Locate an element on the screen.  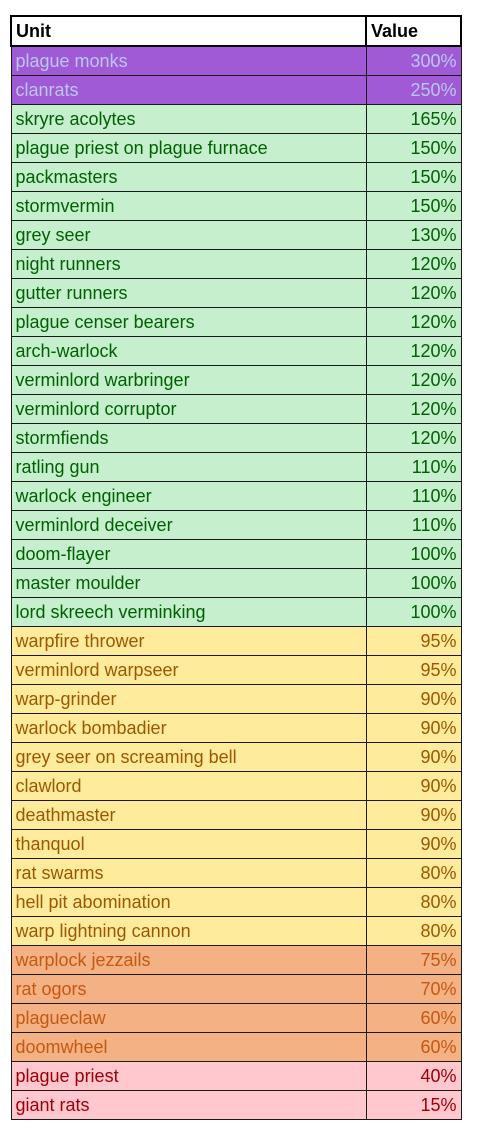
table-row: verminlord deceiver 110% is located at coordinates (236, 525).